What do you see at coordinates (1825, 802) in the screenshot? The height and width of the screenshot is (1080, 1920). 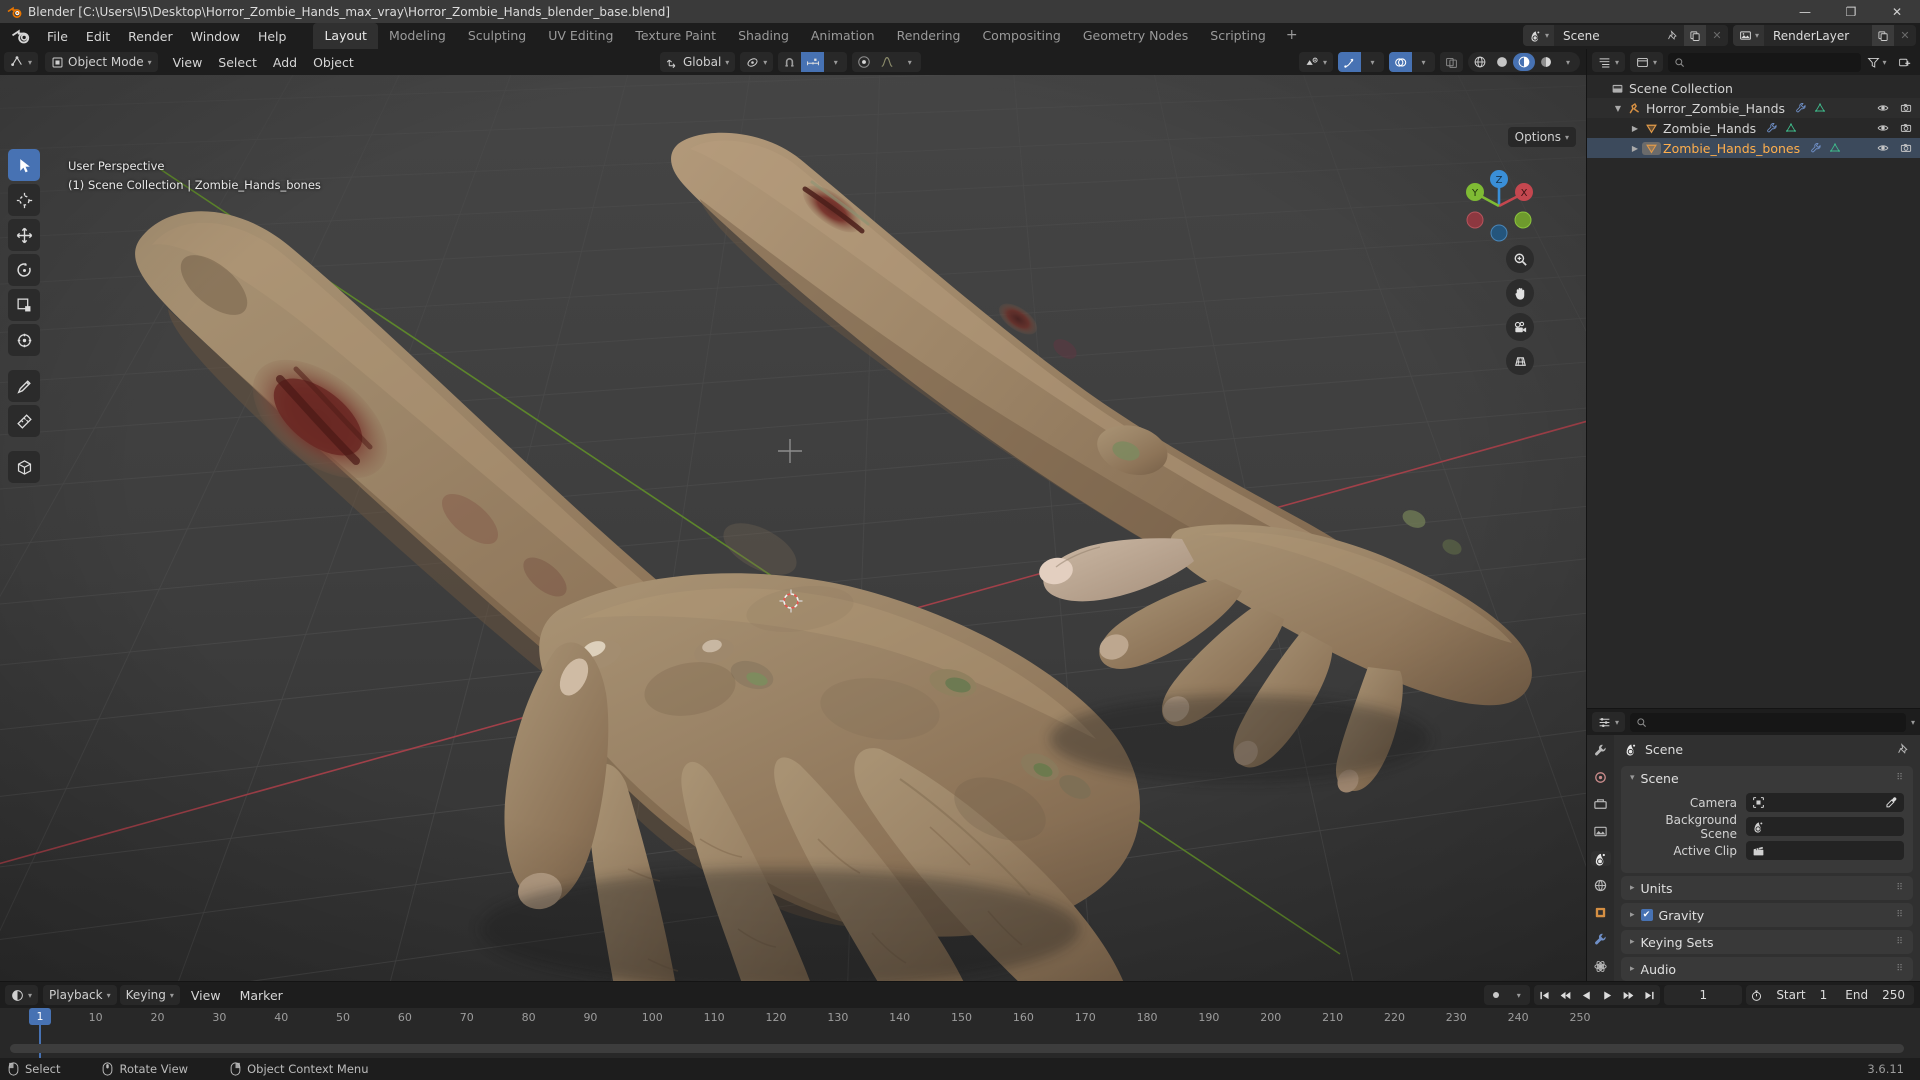 I see `property-field-camera` at bounding box center [1825, 802].